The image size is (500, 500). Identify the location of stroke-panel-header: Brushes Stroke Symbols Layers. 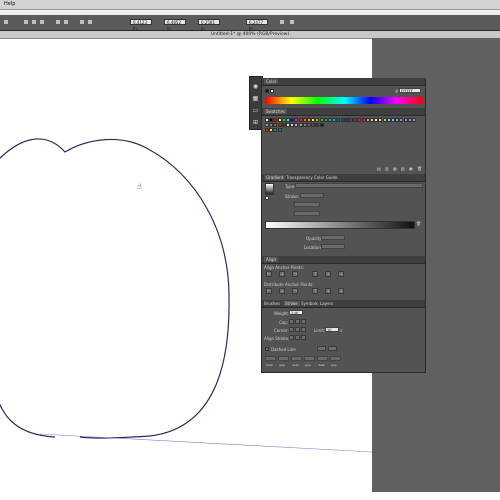
(343, 304).